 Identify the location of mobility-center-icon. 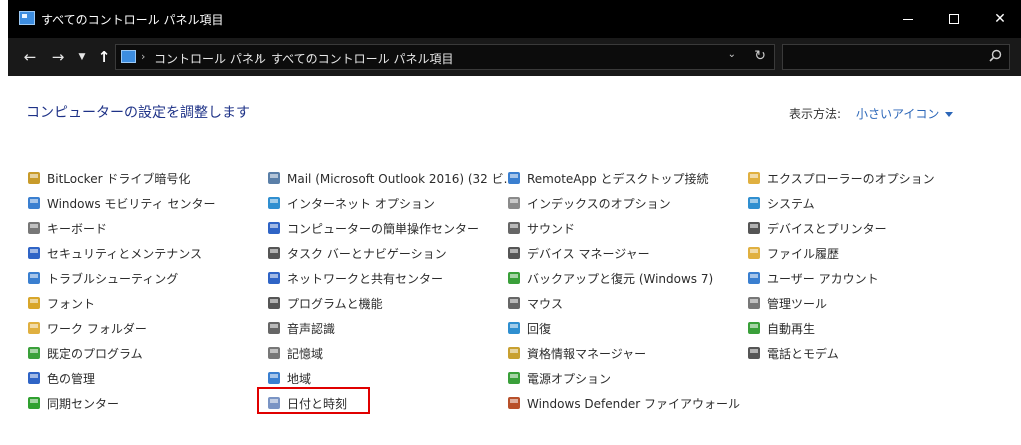
(34, 203).